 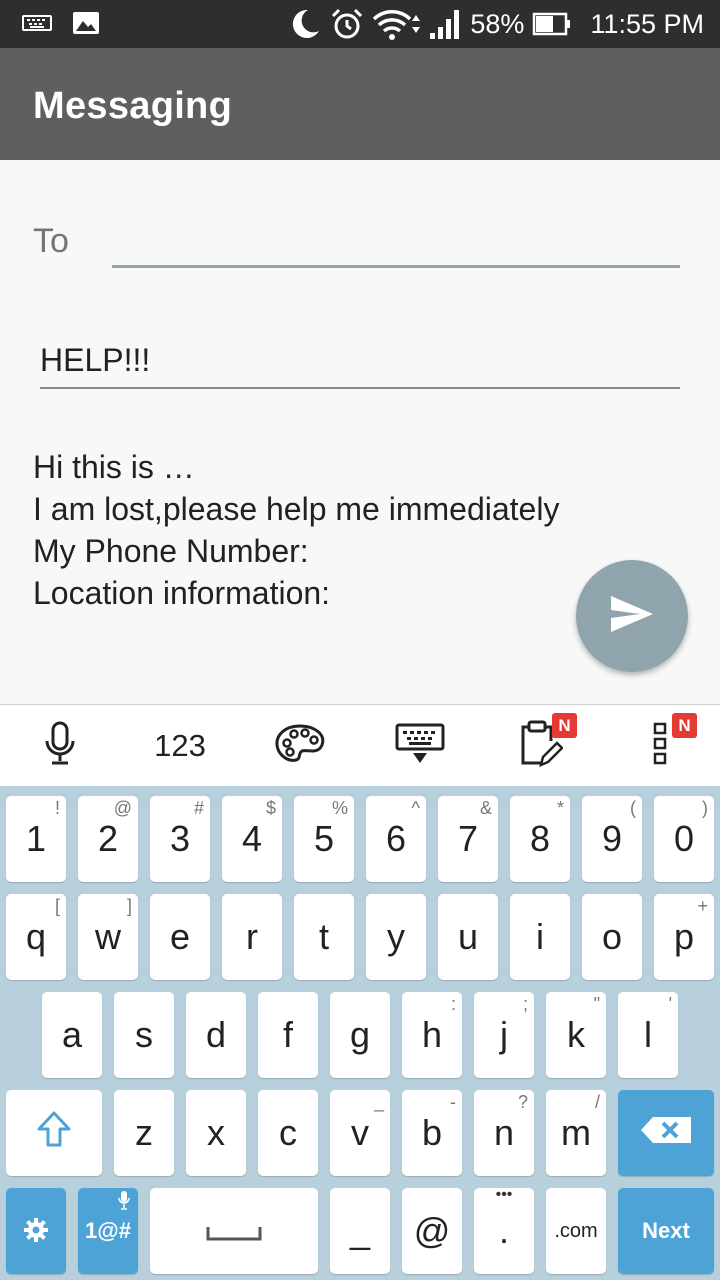 I want to click on key-n: n?, so click(x=504, y=1133).